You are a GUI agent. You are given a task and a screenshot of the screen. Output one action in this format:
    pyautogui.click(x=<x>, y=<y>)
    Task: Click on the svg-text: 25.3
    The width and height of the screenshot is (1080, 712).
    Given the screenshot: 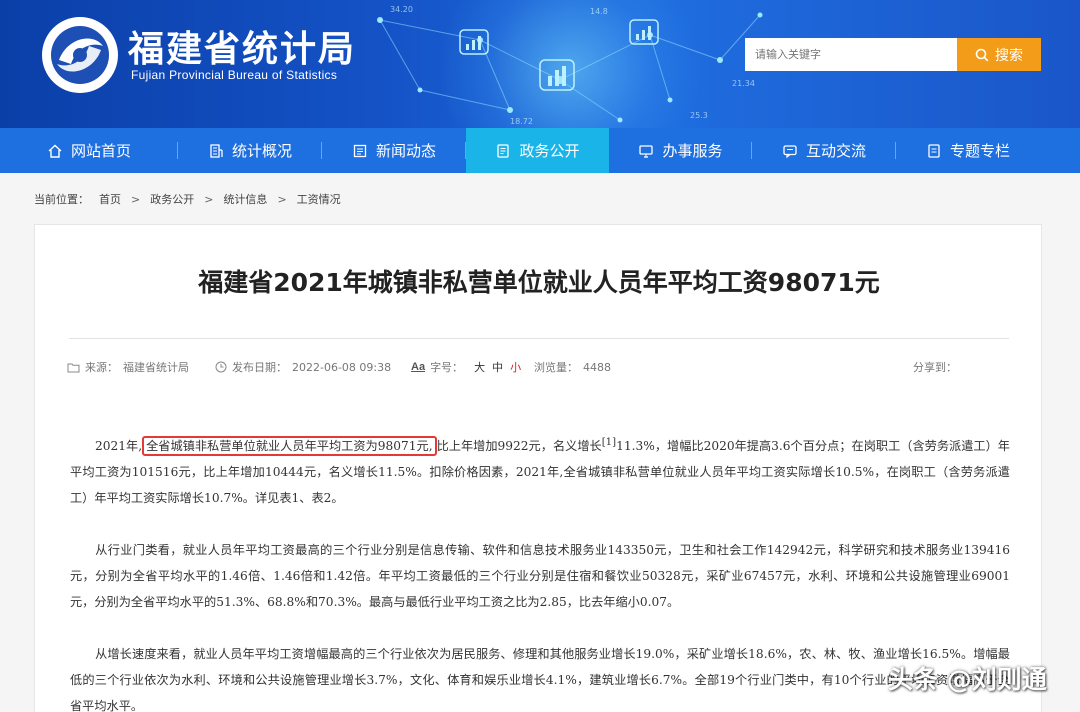 What is the action you would take?
    pyautogui.click(x=699, y=115)
    